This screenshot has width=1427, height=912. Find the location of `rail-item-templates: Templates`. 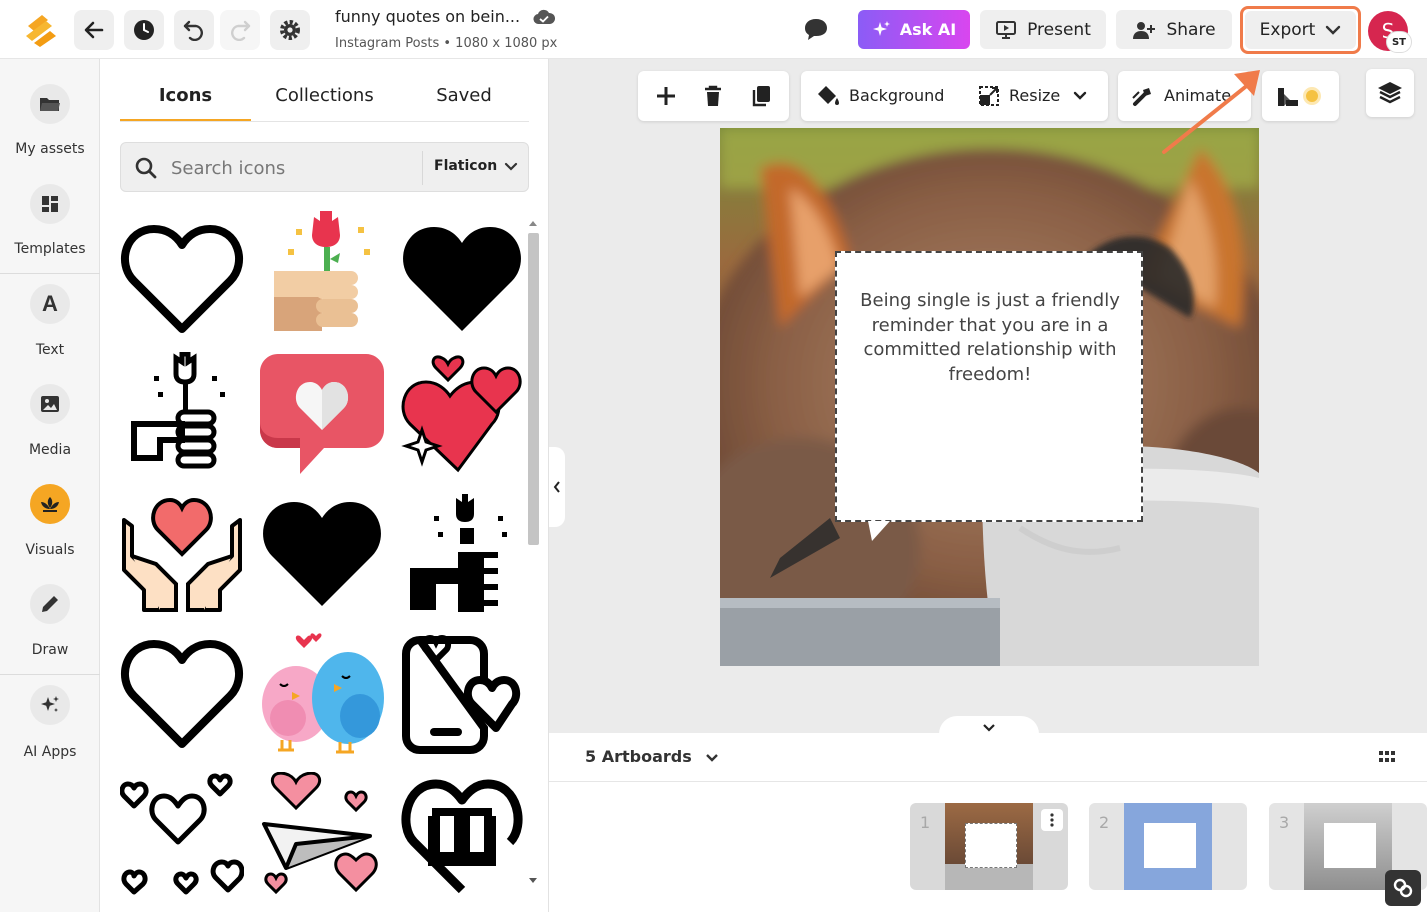

rail-item-templates: Templates is located at coordinates (50, 229).